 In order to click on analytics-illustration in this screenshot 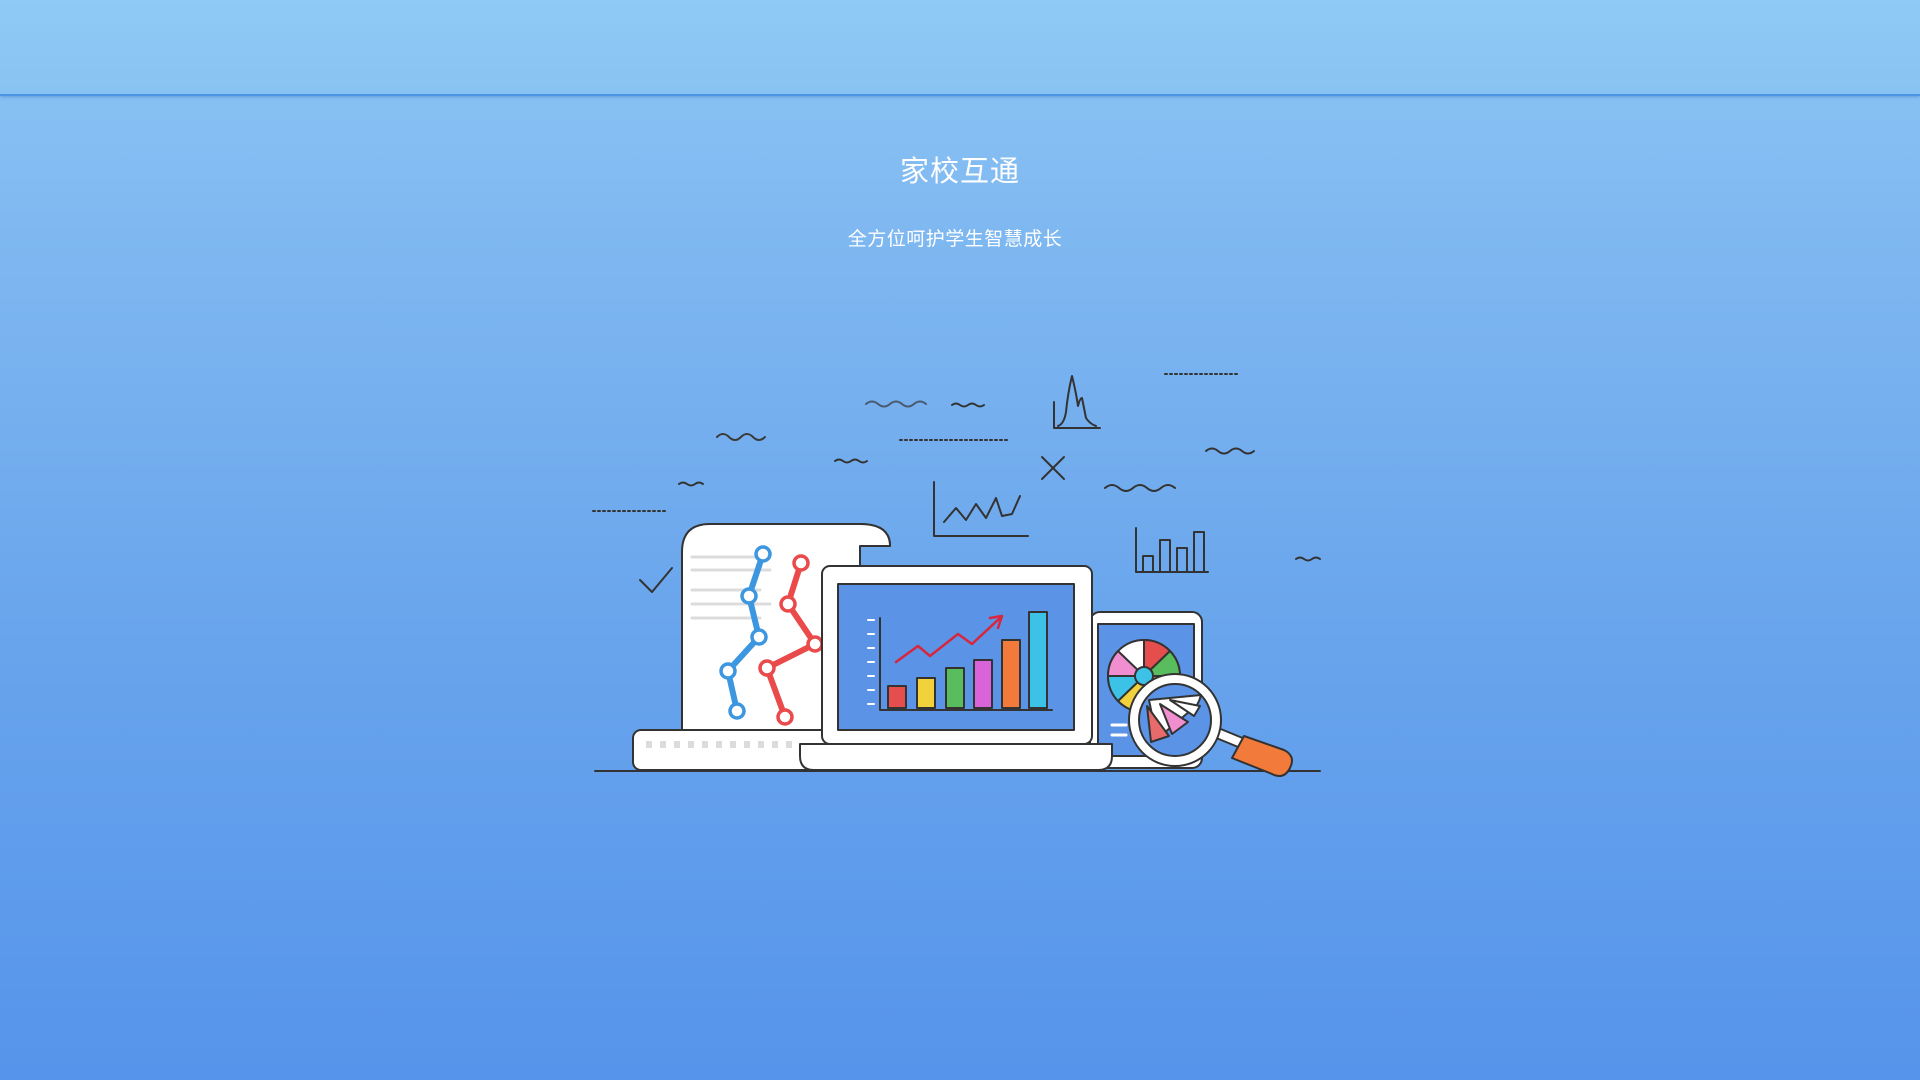, I will do `click(956, 575)`.